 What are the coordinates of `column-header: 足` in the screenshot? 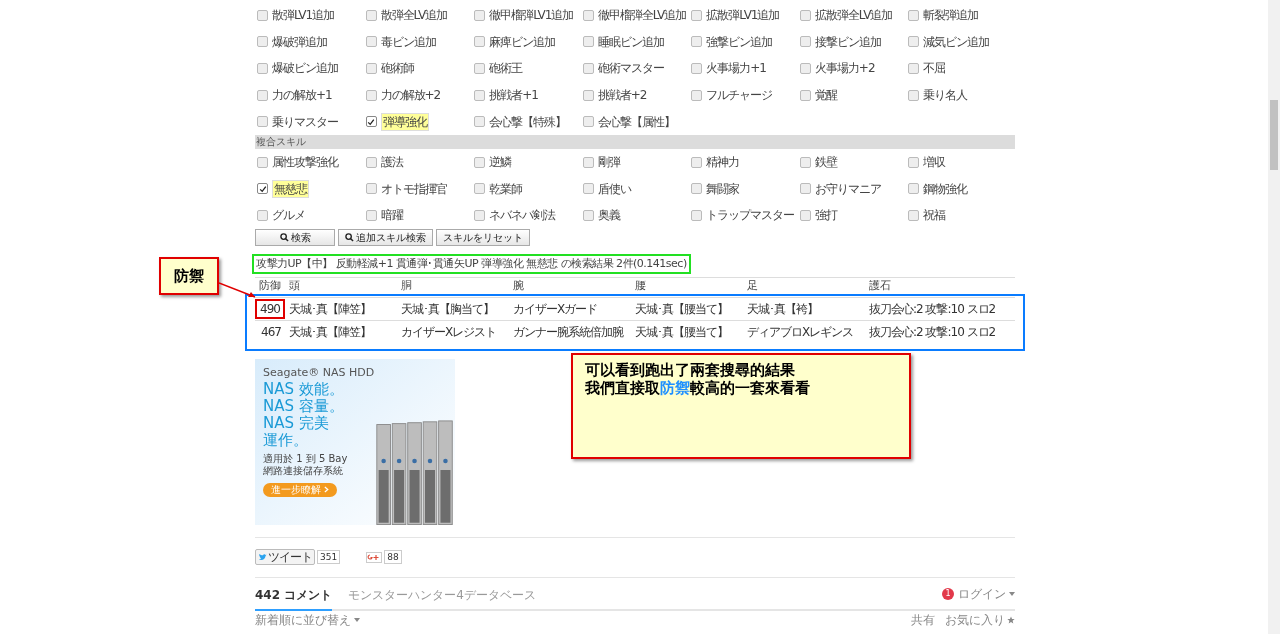 It's located at (752, 285).